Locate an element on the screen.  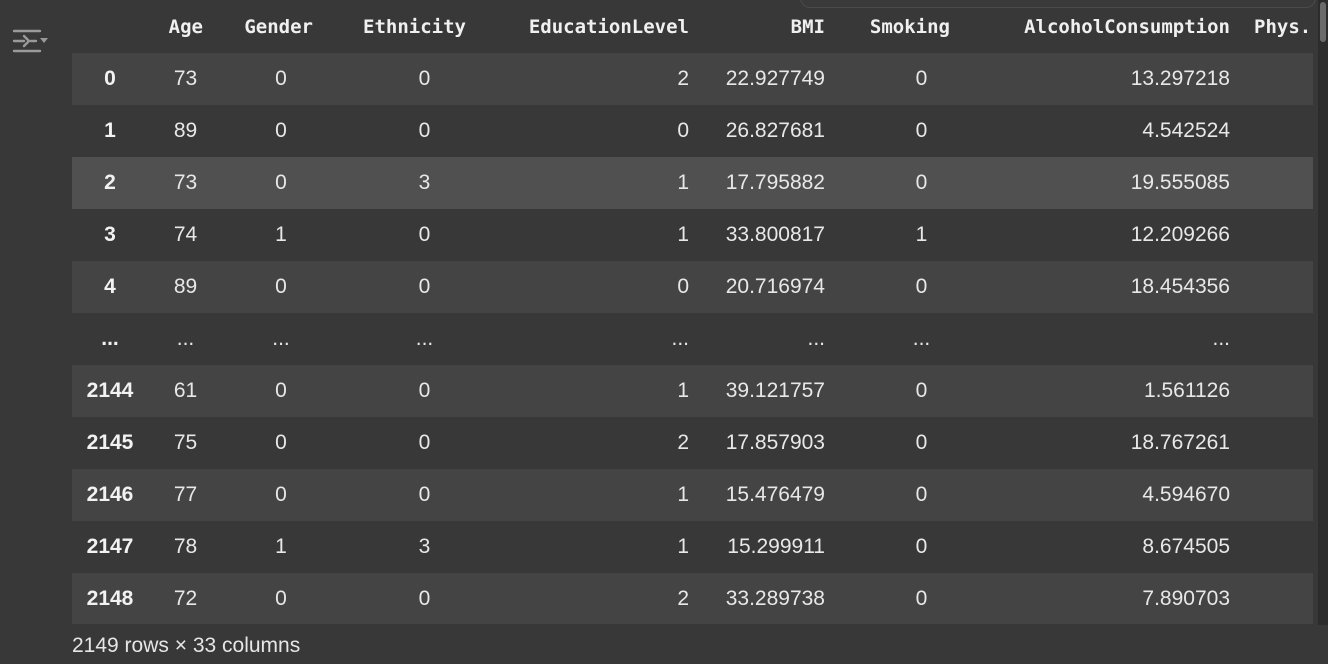
output-toggle-icon is located at coordinates (30, 41).